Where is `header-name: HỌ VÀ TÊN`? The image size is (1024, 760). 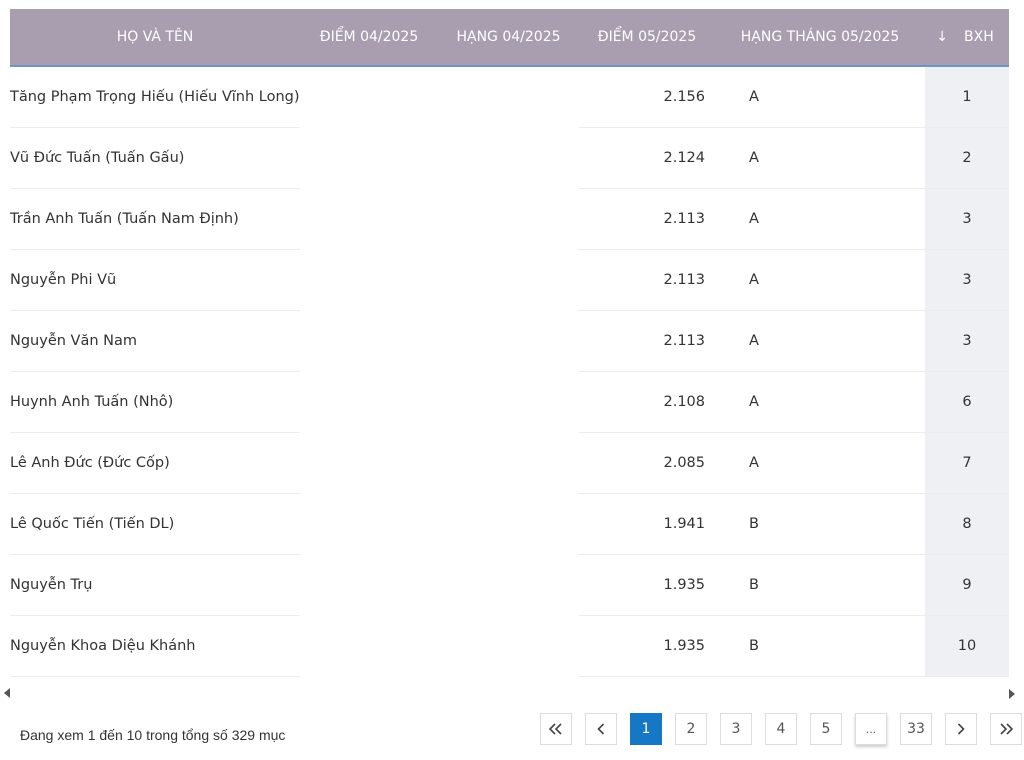 header-name: HỌ VÀ TÊN is located at coordinates (155, 38).